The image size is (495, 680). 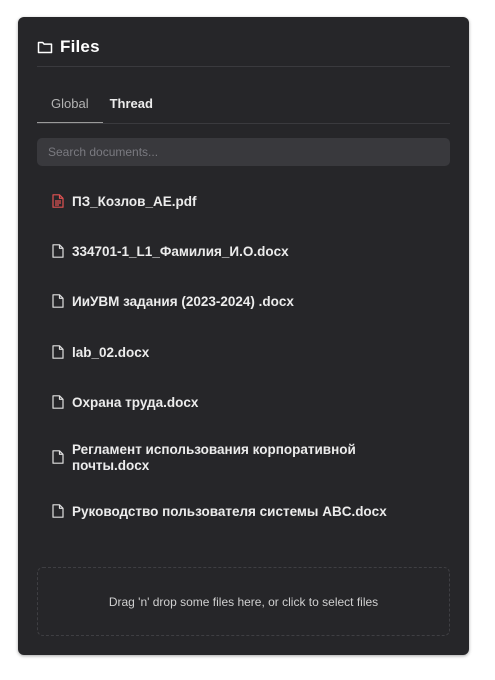 I want to click on scope-tabs: Global Thread, so click(x=243, y=108).